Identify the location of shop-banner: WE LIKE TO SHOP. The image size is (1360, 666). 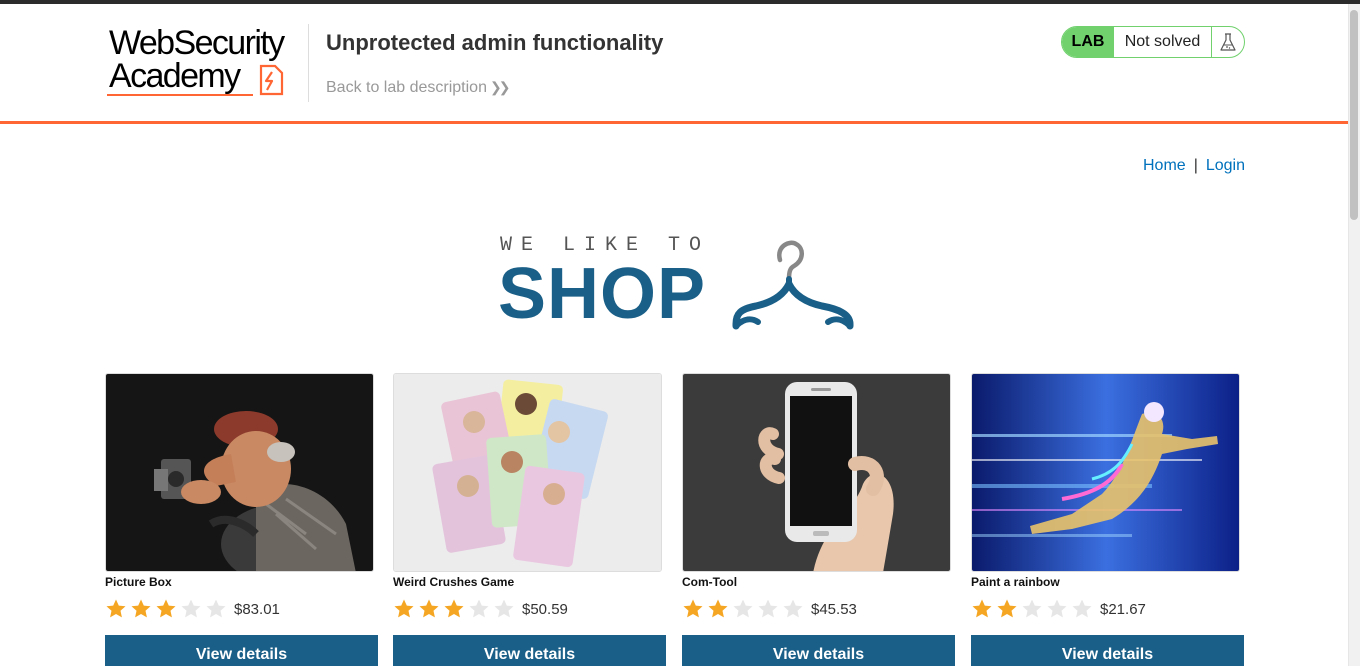
(678, 283).